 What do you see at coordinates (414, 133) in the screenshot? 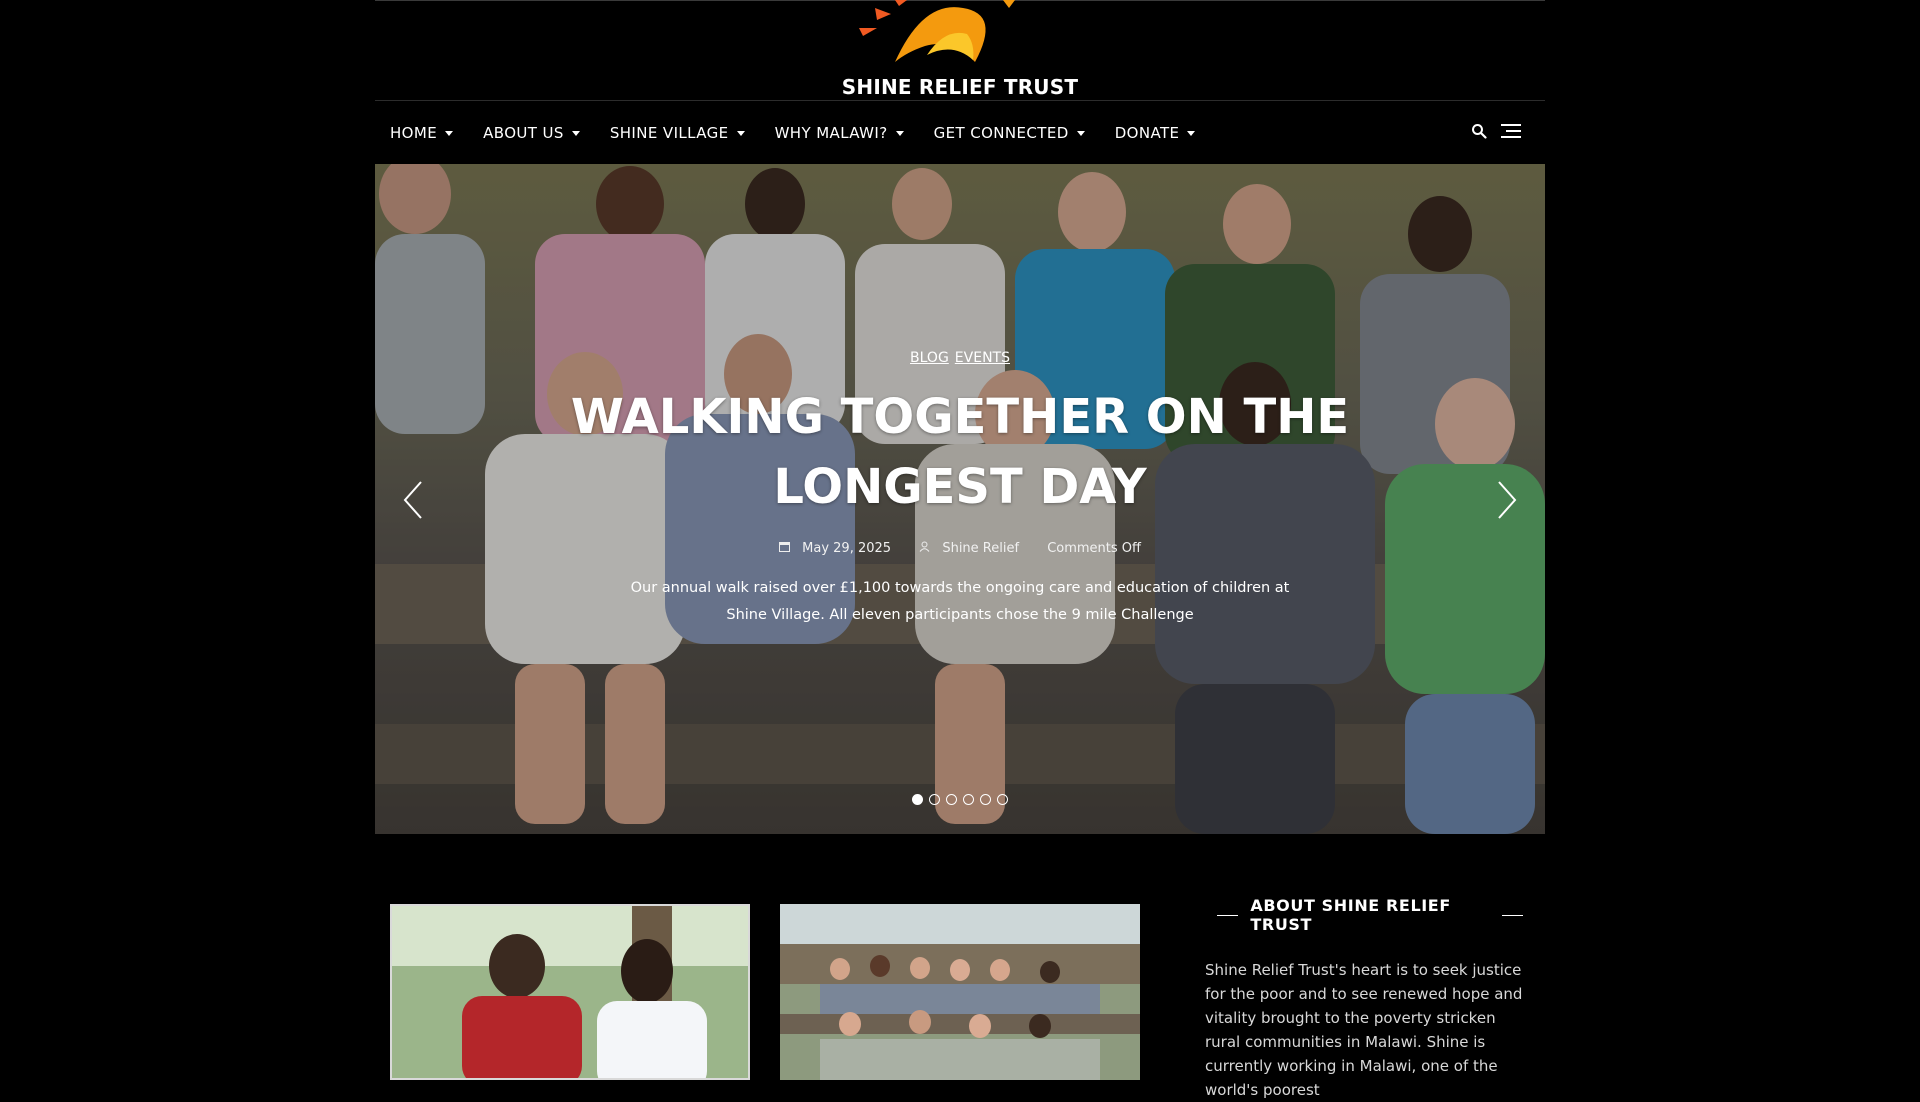
I see `nav-item-label: HOME` at bounding box center [414, 133].